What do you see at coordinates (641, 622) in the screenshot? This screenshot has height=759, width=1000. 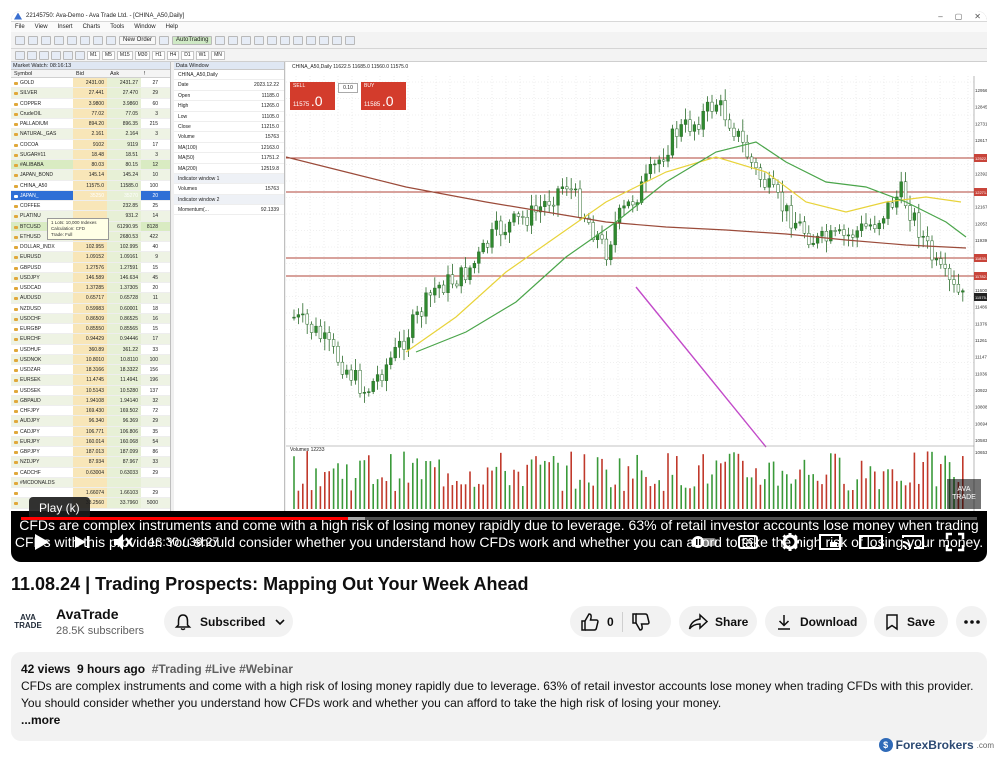 I see `dislike-button` at bounding box center [641, 622].